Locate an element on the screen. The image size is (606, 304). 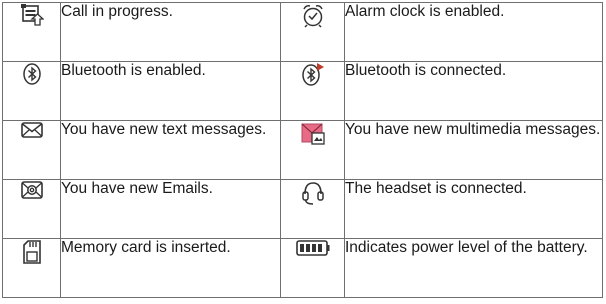
text-message-icon is located at coordinates (31, 150).